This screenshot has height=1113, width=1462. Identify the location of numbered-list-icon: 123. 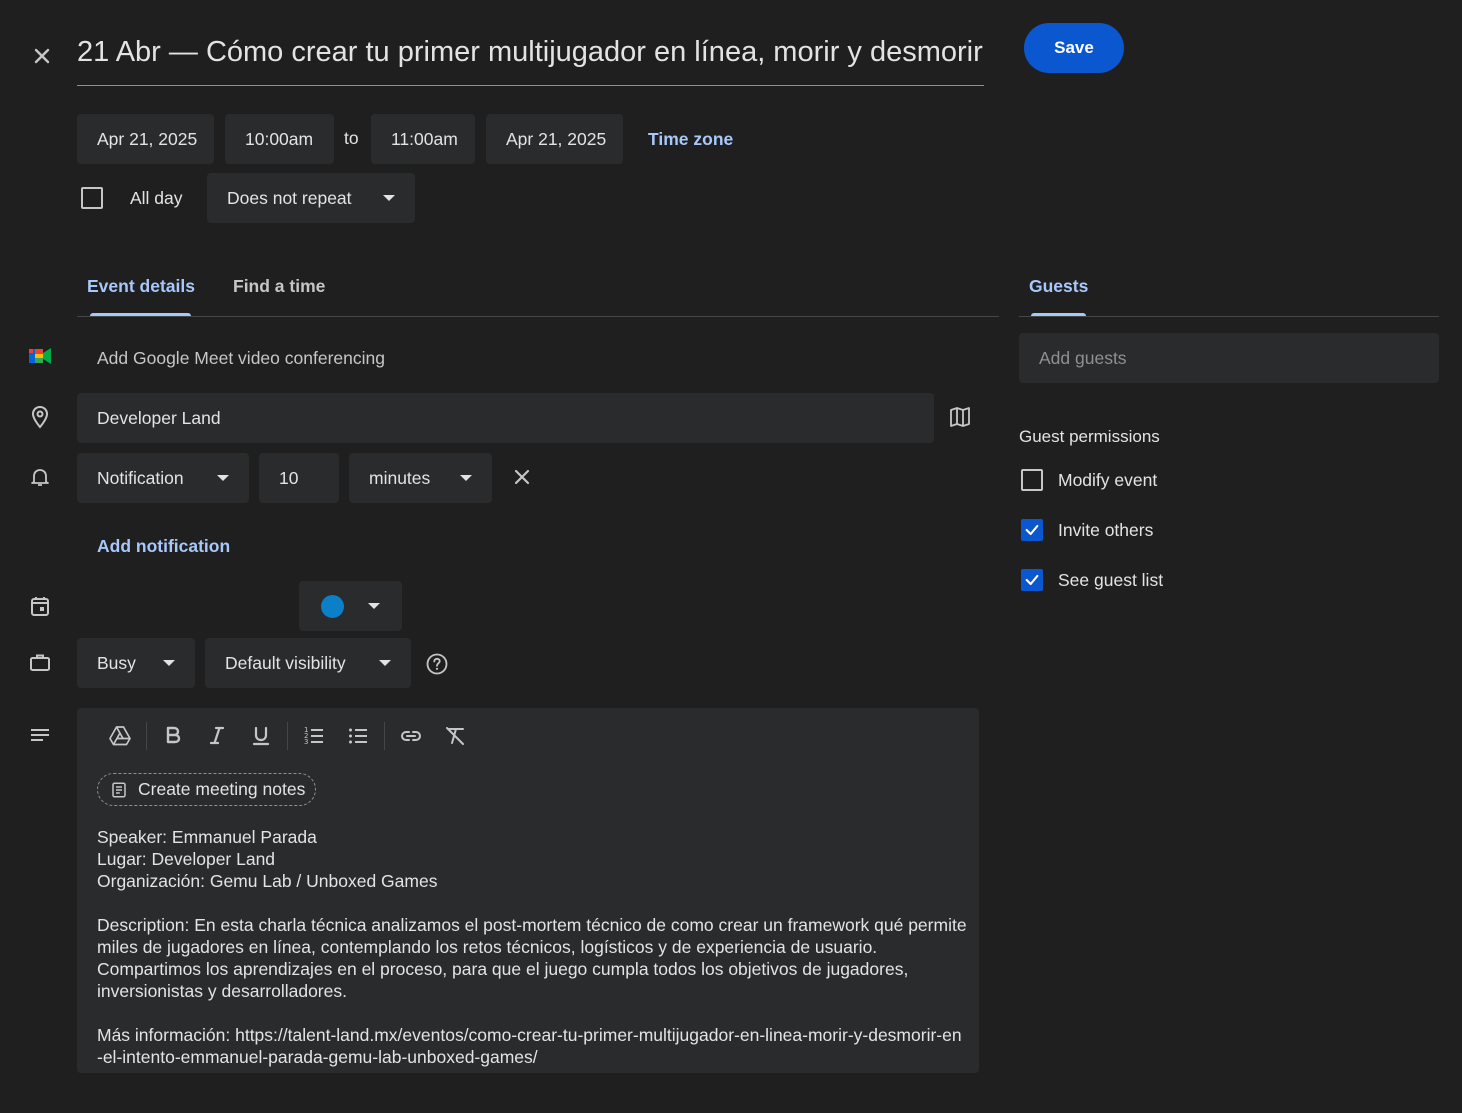
(313, 736).